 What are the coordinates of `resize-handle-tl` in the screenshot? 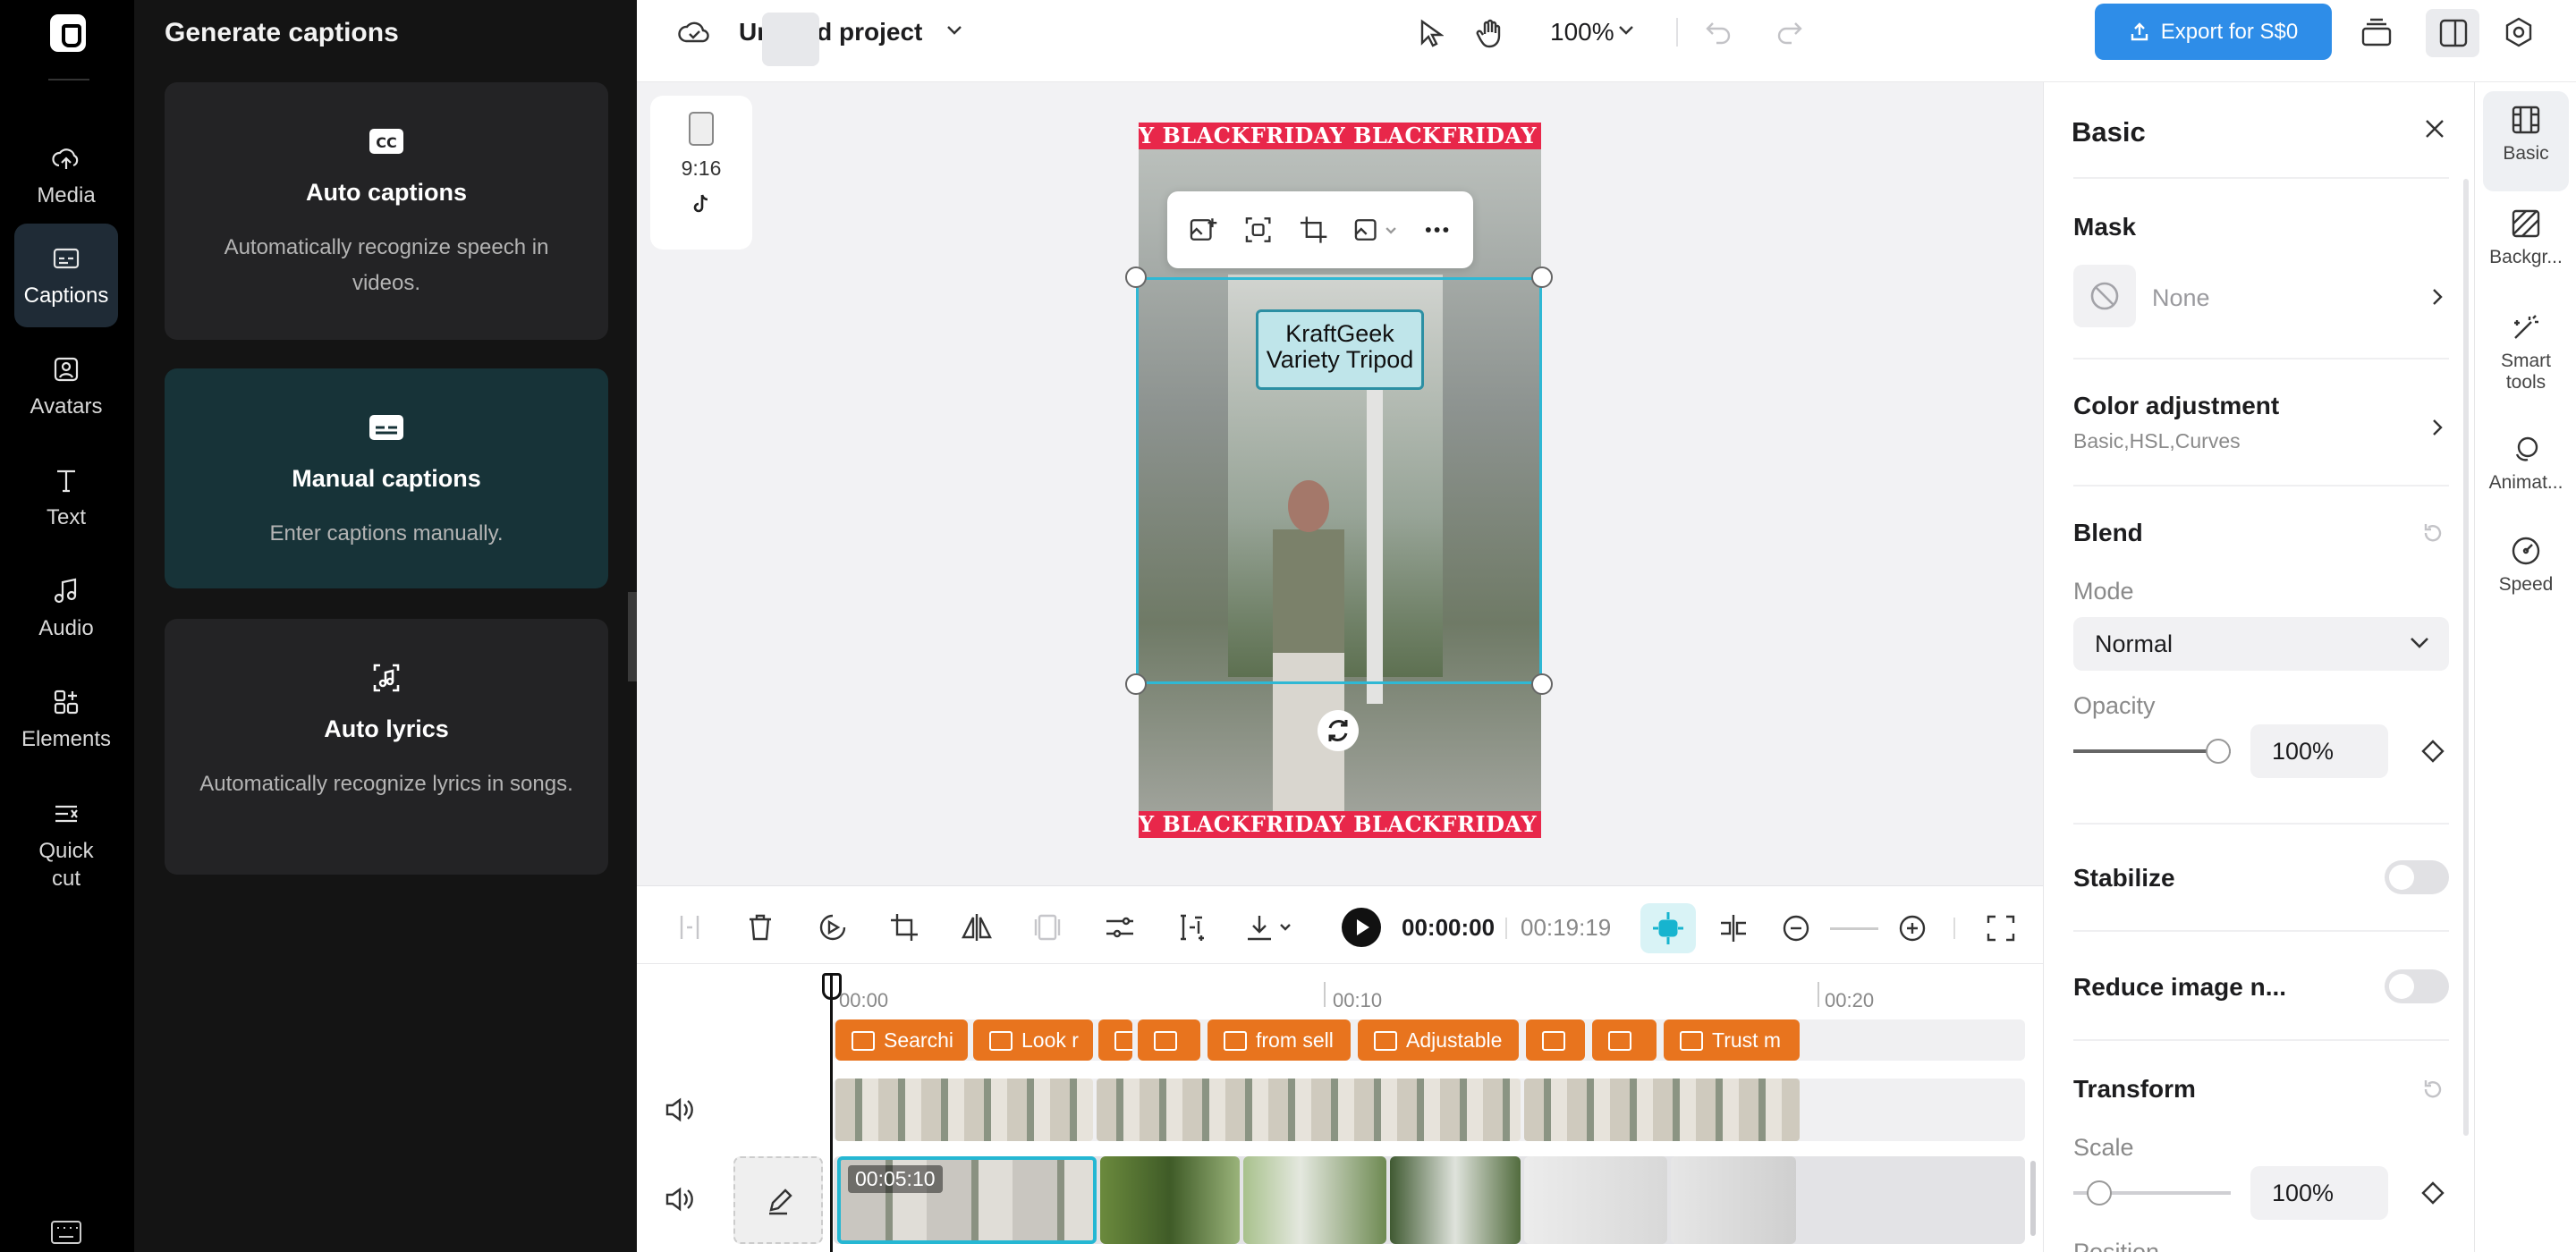 It's located at (1136, 277).